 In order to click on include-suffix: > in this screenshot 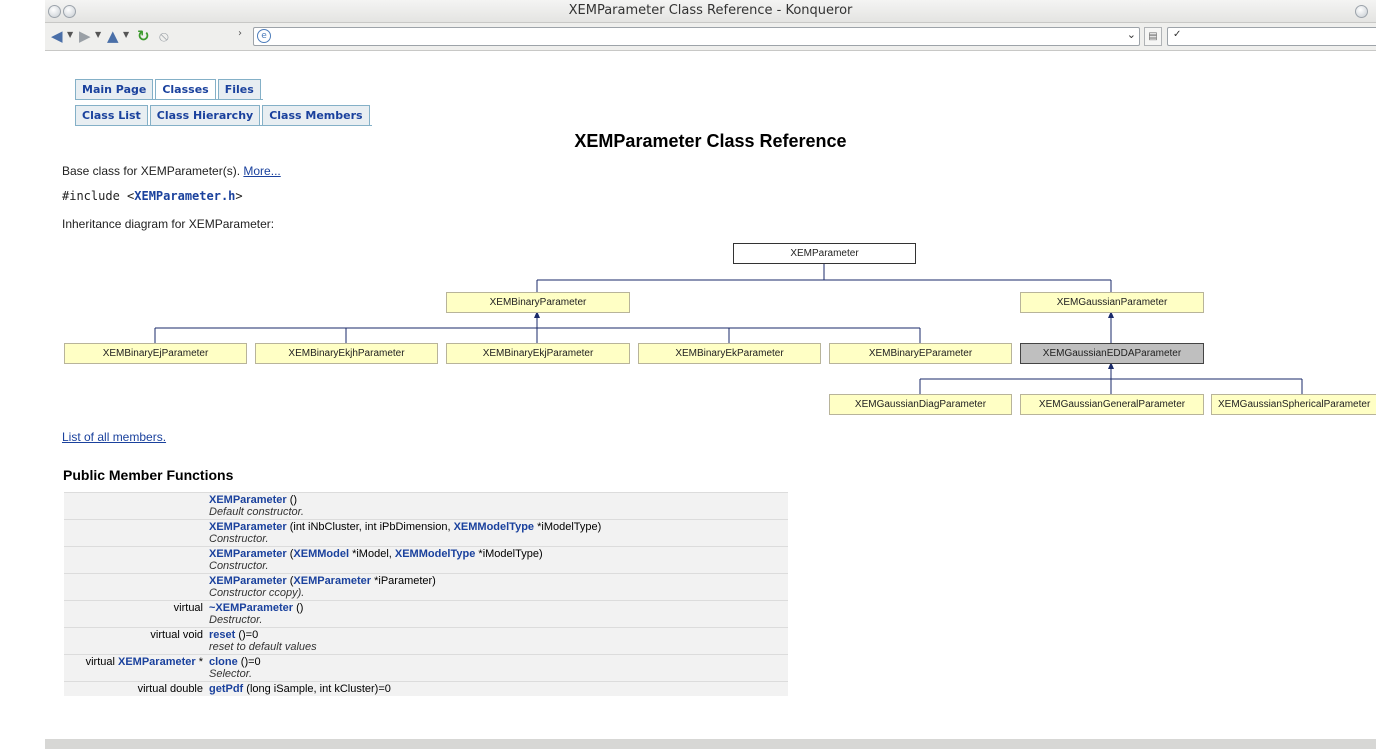, I will do `click(239, 196)`.